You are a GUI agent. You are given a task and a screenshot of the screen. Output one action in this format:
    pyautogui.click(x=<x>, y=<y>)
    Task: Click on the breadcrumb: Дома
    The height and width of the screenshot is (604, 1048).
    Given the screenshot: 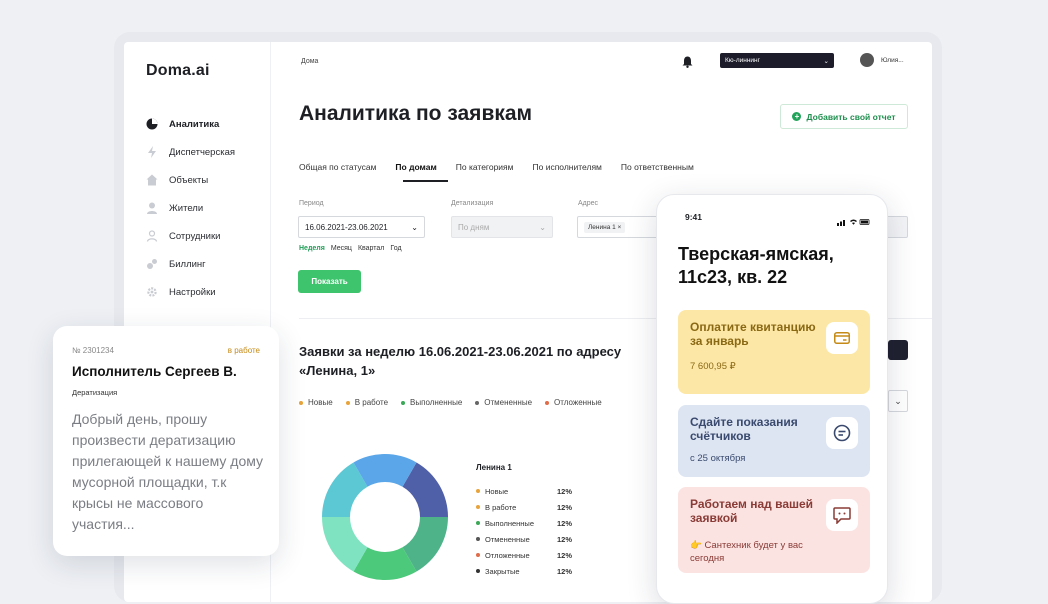 What is the action you would take?
    pyautogui.click(x=309, y=61)
    